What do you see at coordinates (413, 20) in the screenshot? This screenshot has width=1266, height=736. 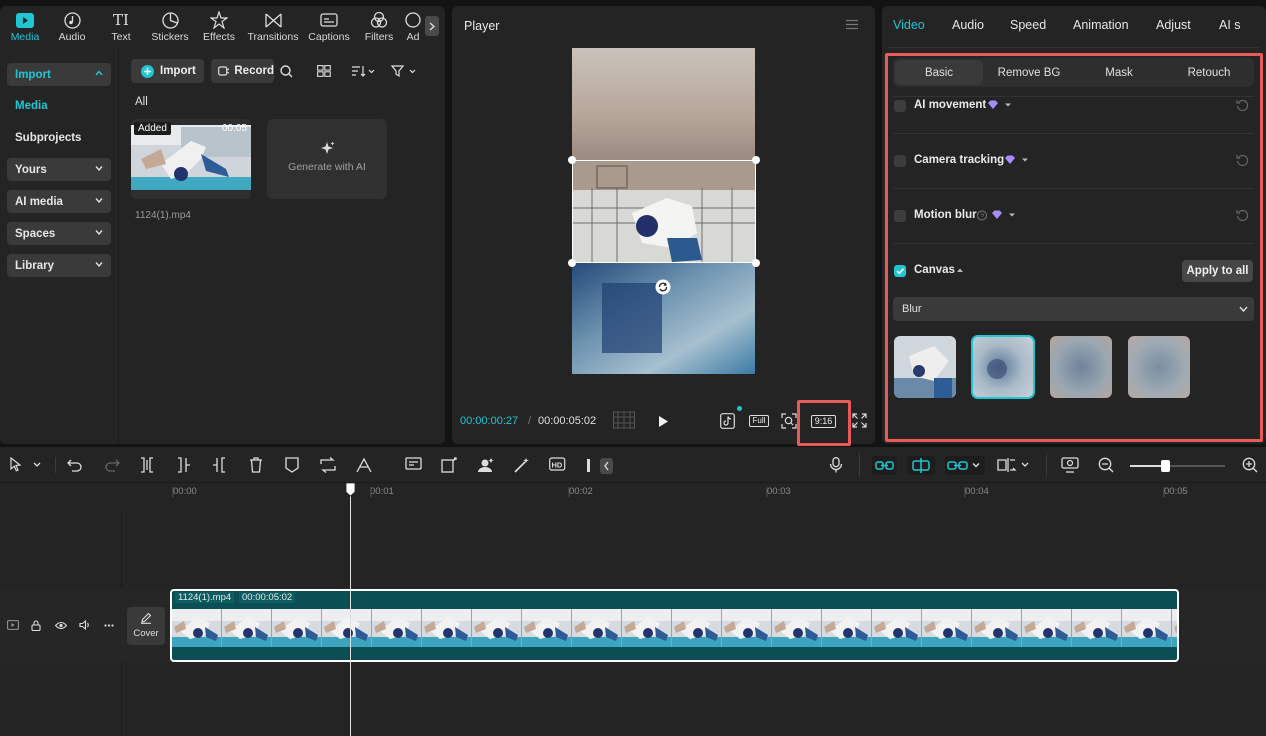 I see `adjust-icon` at bounding box center [413, 20].